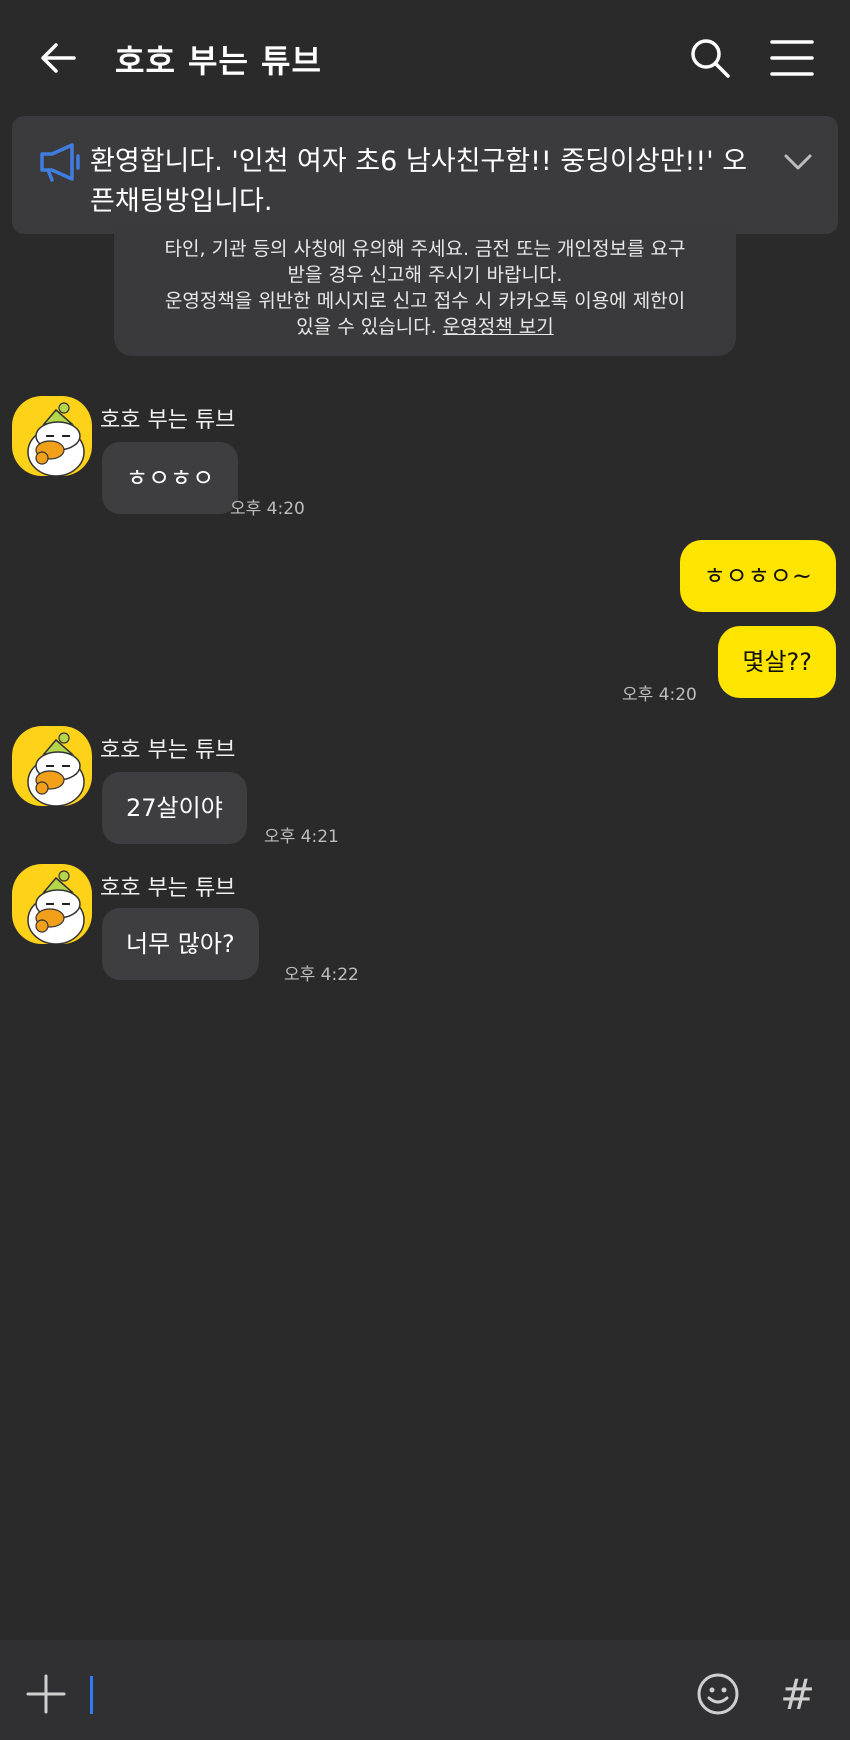 This screenshot has height=1740, width=850. I want to click on message-time: 오후 4:21, so click(301, 837).